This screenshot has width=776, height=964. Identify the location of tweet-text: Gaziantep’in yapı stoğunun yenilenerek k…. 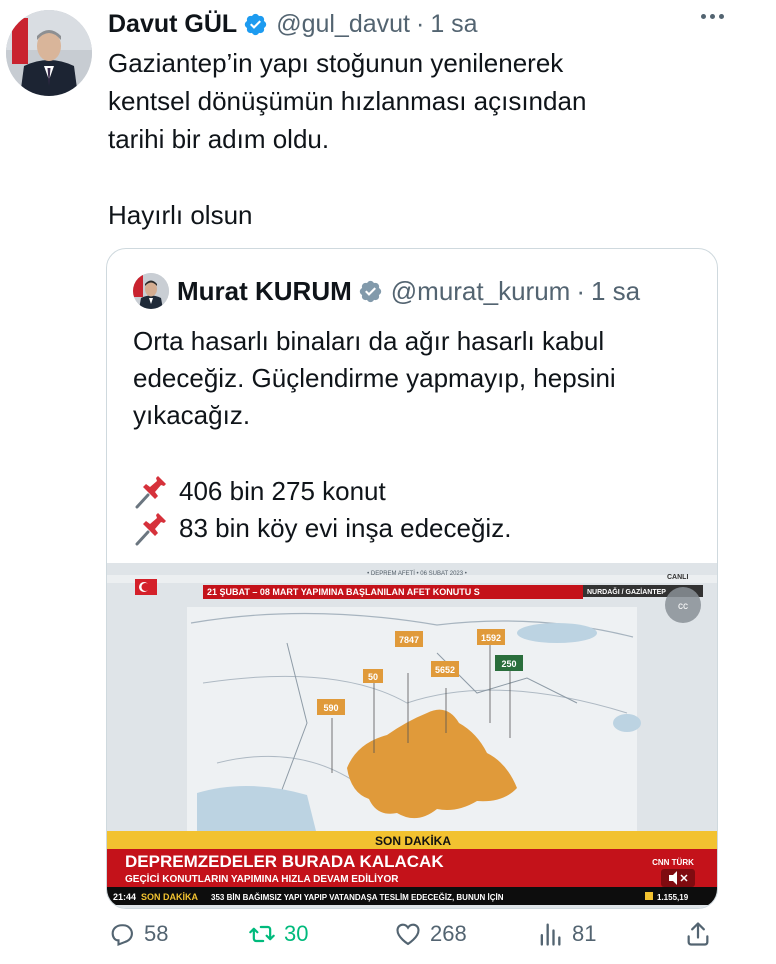
(347, 139).